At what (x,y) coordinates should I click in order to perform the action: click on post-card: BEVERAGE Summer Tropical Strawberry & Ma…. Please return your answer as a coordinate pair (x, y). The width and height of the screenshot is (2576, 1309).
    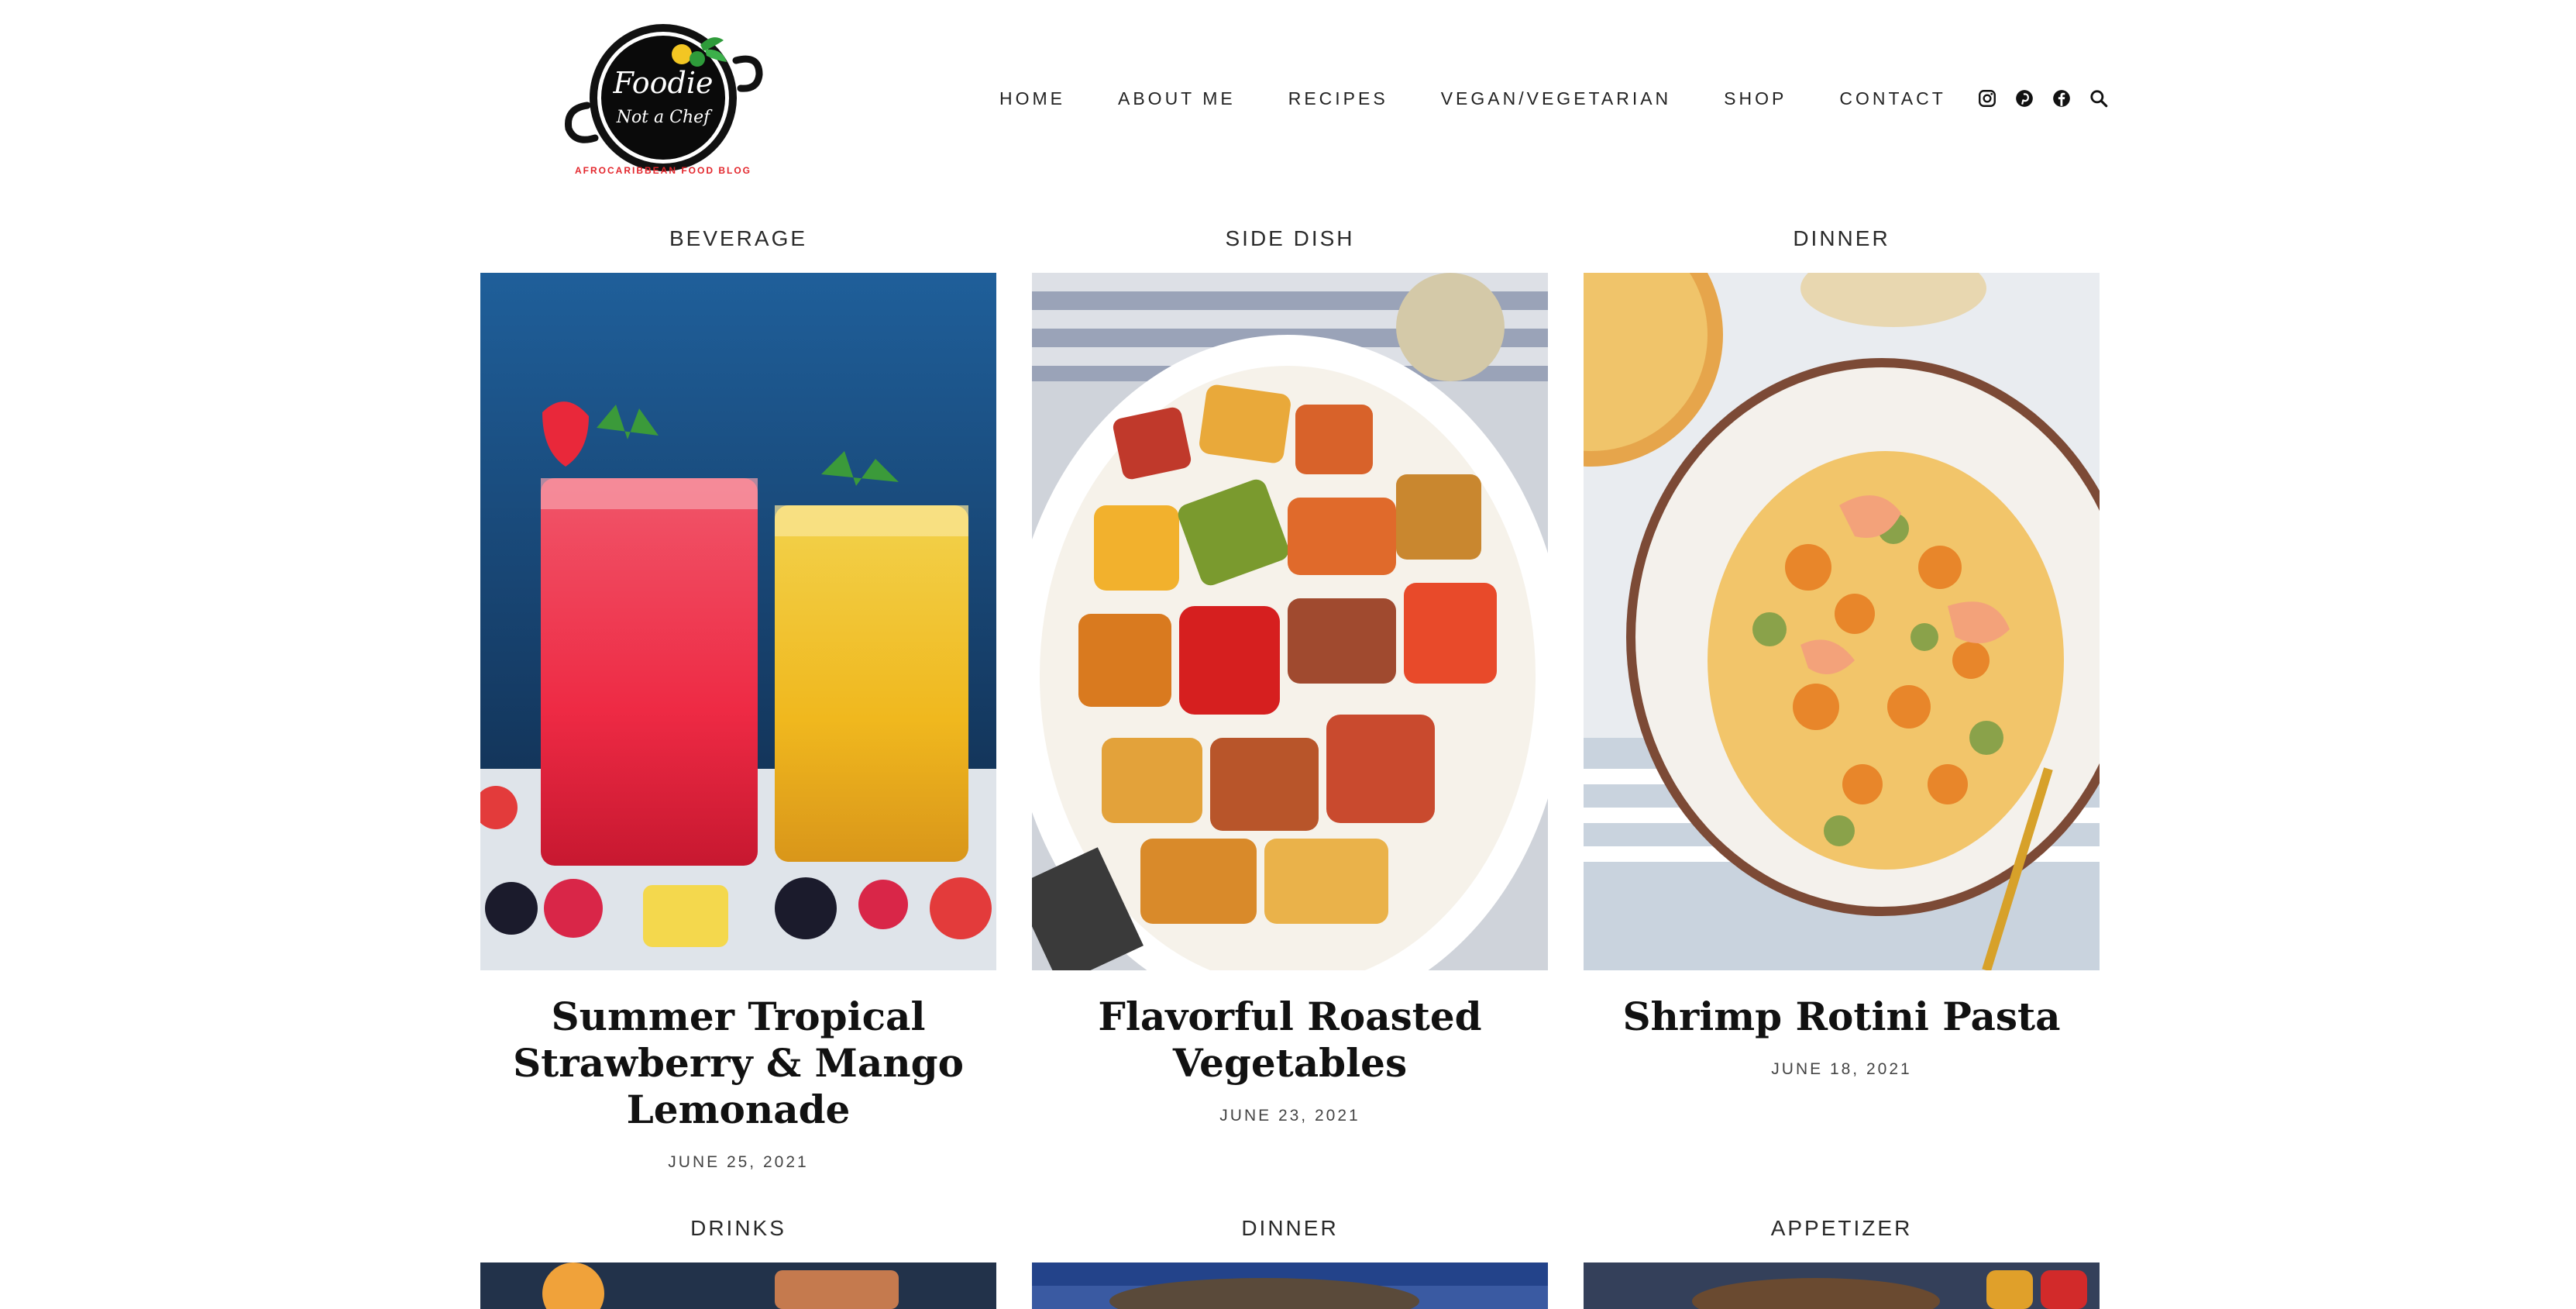
    Looking at the image, I should click on (738, 697).